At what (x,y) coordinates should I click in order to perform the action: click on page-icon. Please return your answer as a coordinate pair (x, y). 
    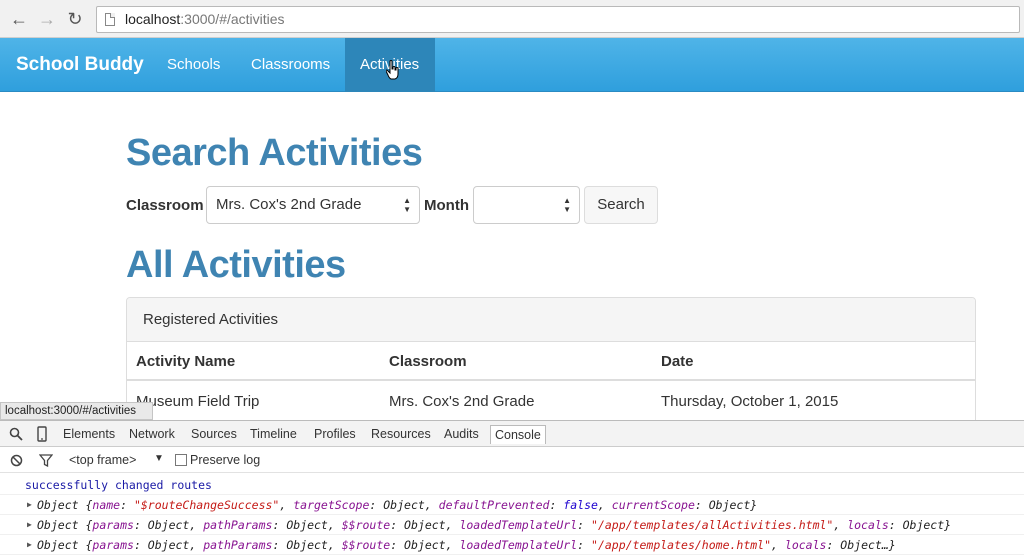
    Looking at the image, I should click on (110, 19).